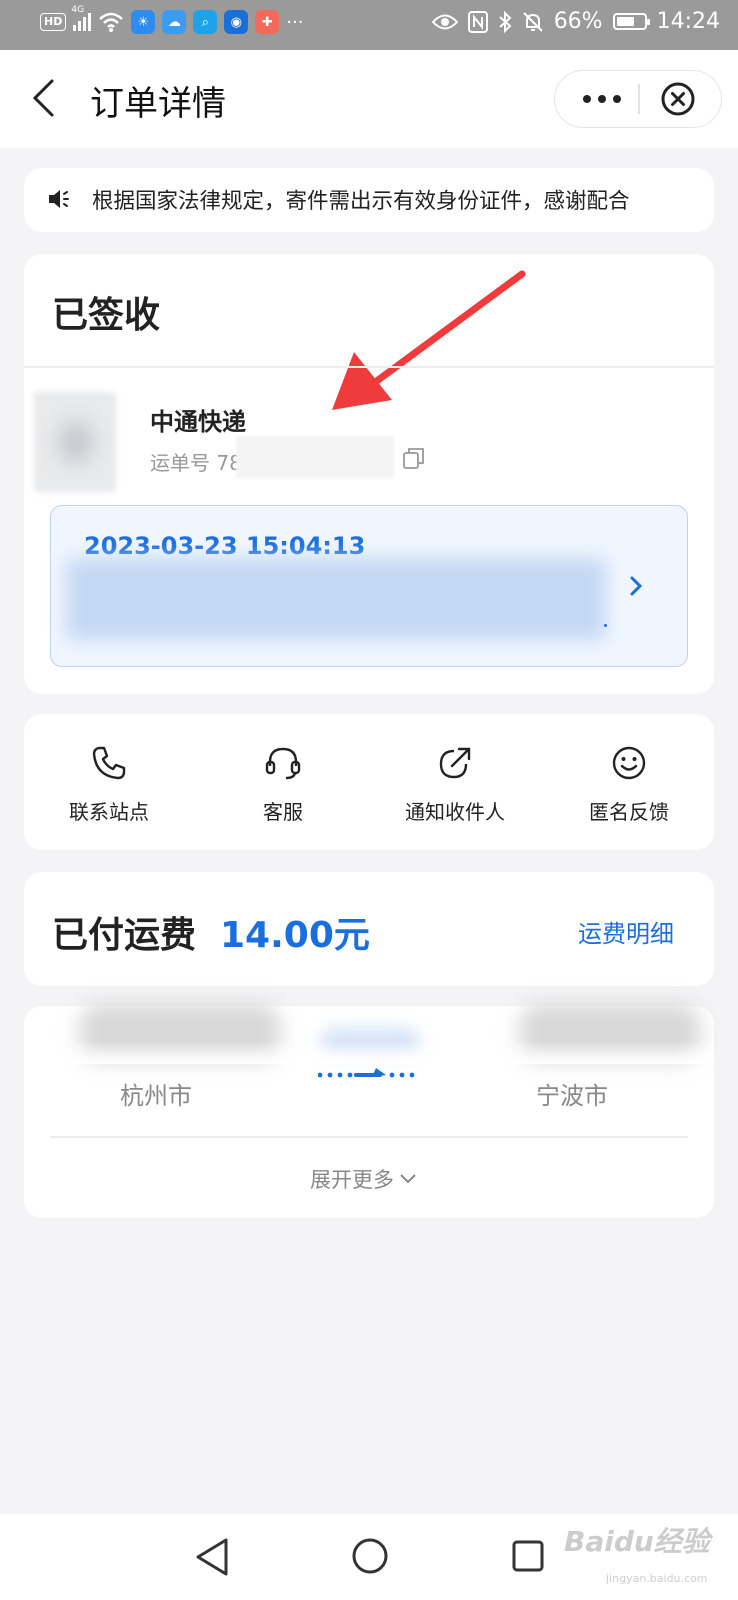 Image resolution: width=738 pixels, height=1600 pixels. What do you see at coordinates (455, 784) in the screenshot?
I see `notify-recipient-button: 通知收件人` at bounding box center [455, 784].